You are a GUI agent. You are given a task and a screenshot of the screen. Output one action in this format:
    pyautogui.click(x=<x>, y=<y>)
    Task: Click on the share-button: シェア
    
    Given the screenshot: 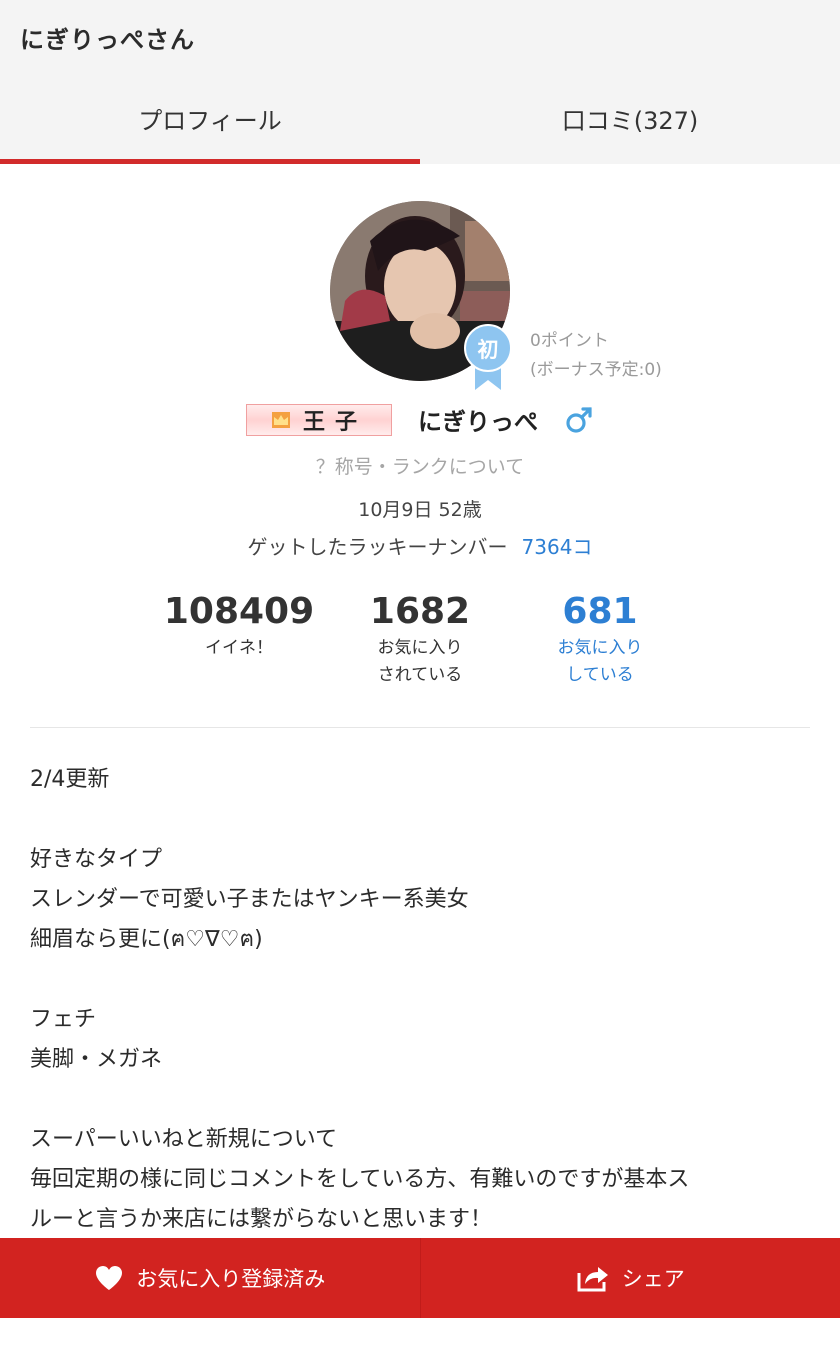 What is the action you would take?
    pyautogui.click(x=629, y=1278)
    